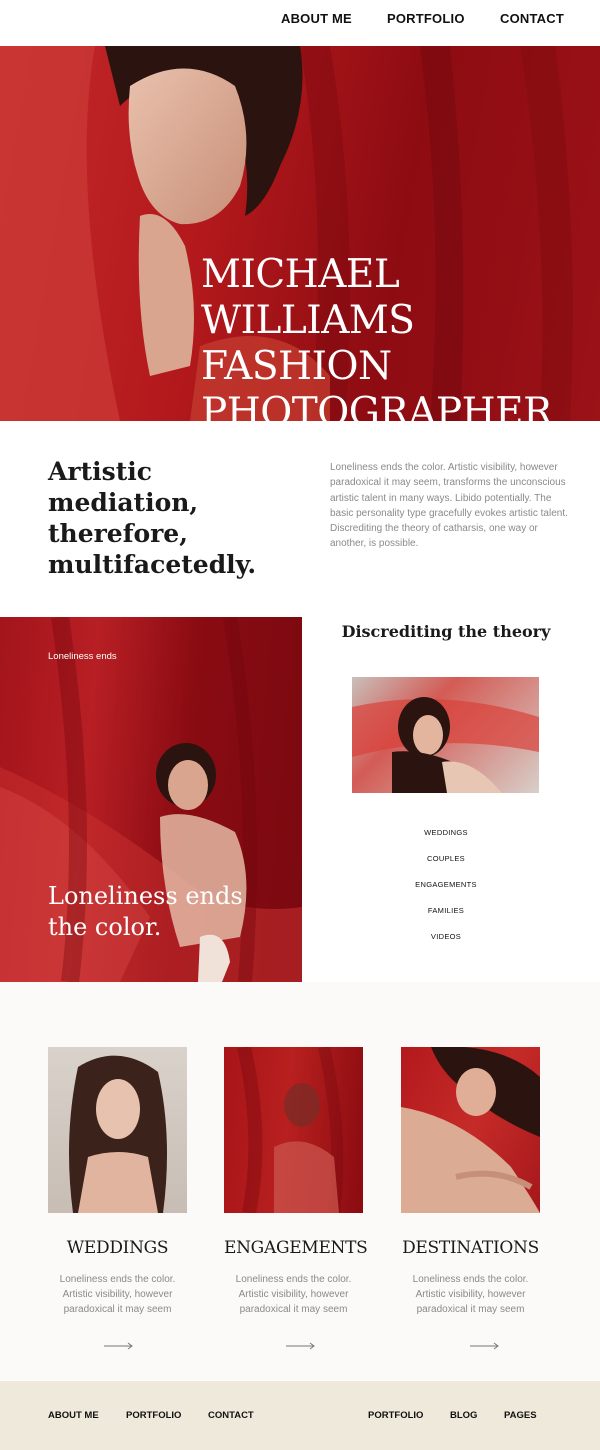 Image resolution: width=600 pixels, height=1450 pixels. Describe the element at coordinates (117, 1248) in the screenshot. I see `service-title: WEDDINGS` at that location.